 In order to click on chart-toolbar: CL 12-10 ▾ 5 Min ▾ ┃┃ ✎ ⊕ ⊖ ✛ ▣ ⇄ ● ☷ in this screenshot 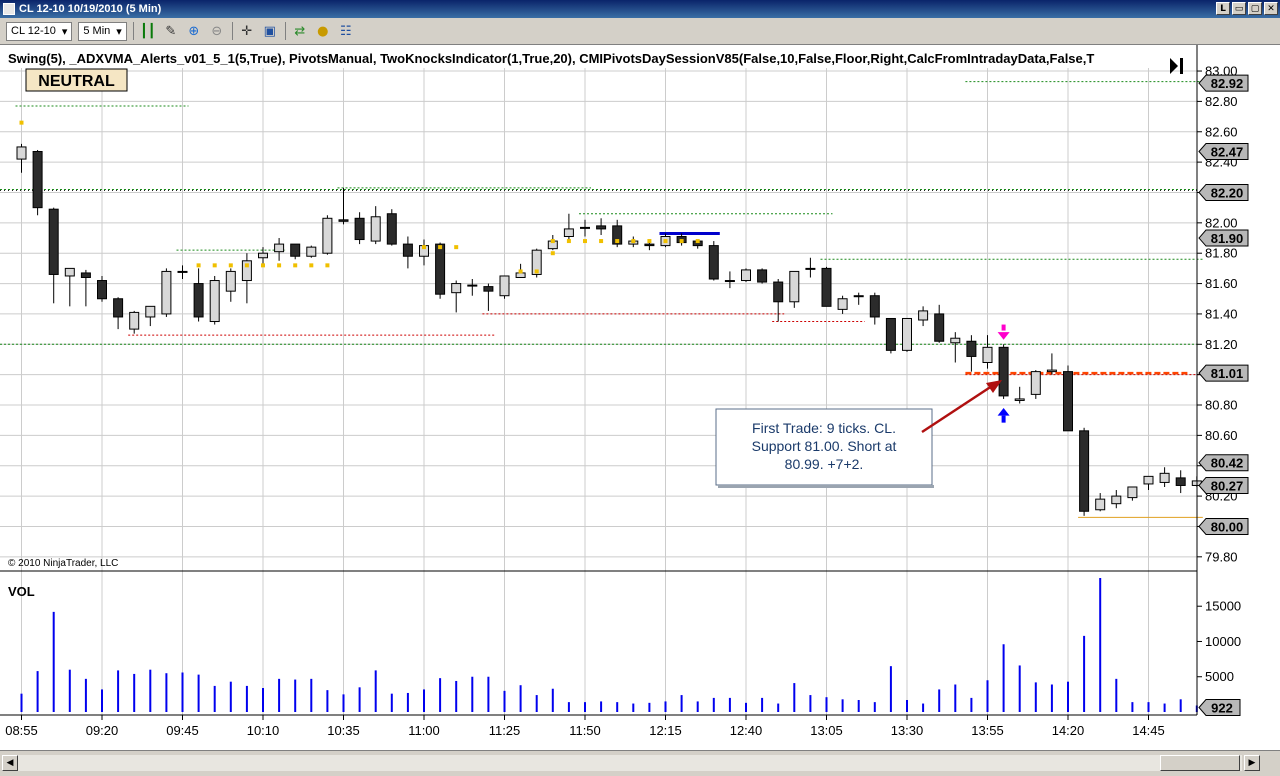, I will do `click(640, 31)`.